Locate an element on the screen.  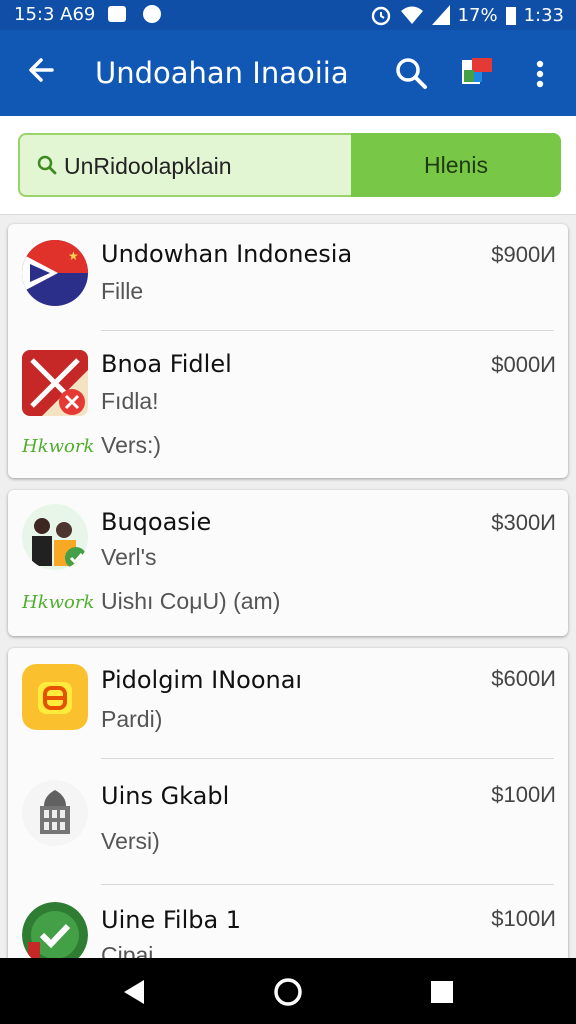
flag-icon: ★ is located at coordinates (55, 273).